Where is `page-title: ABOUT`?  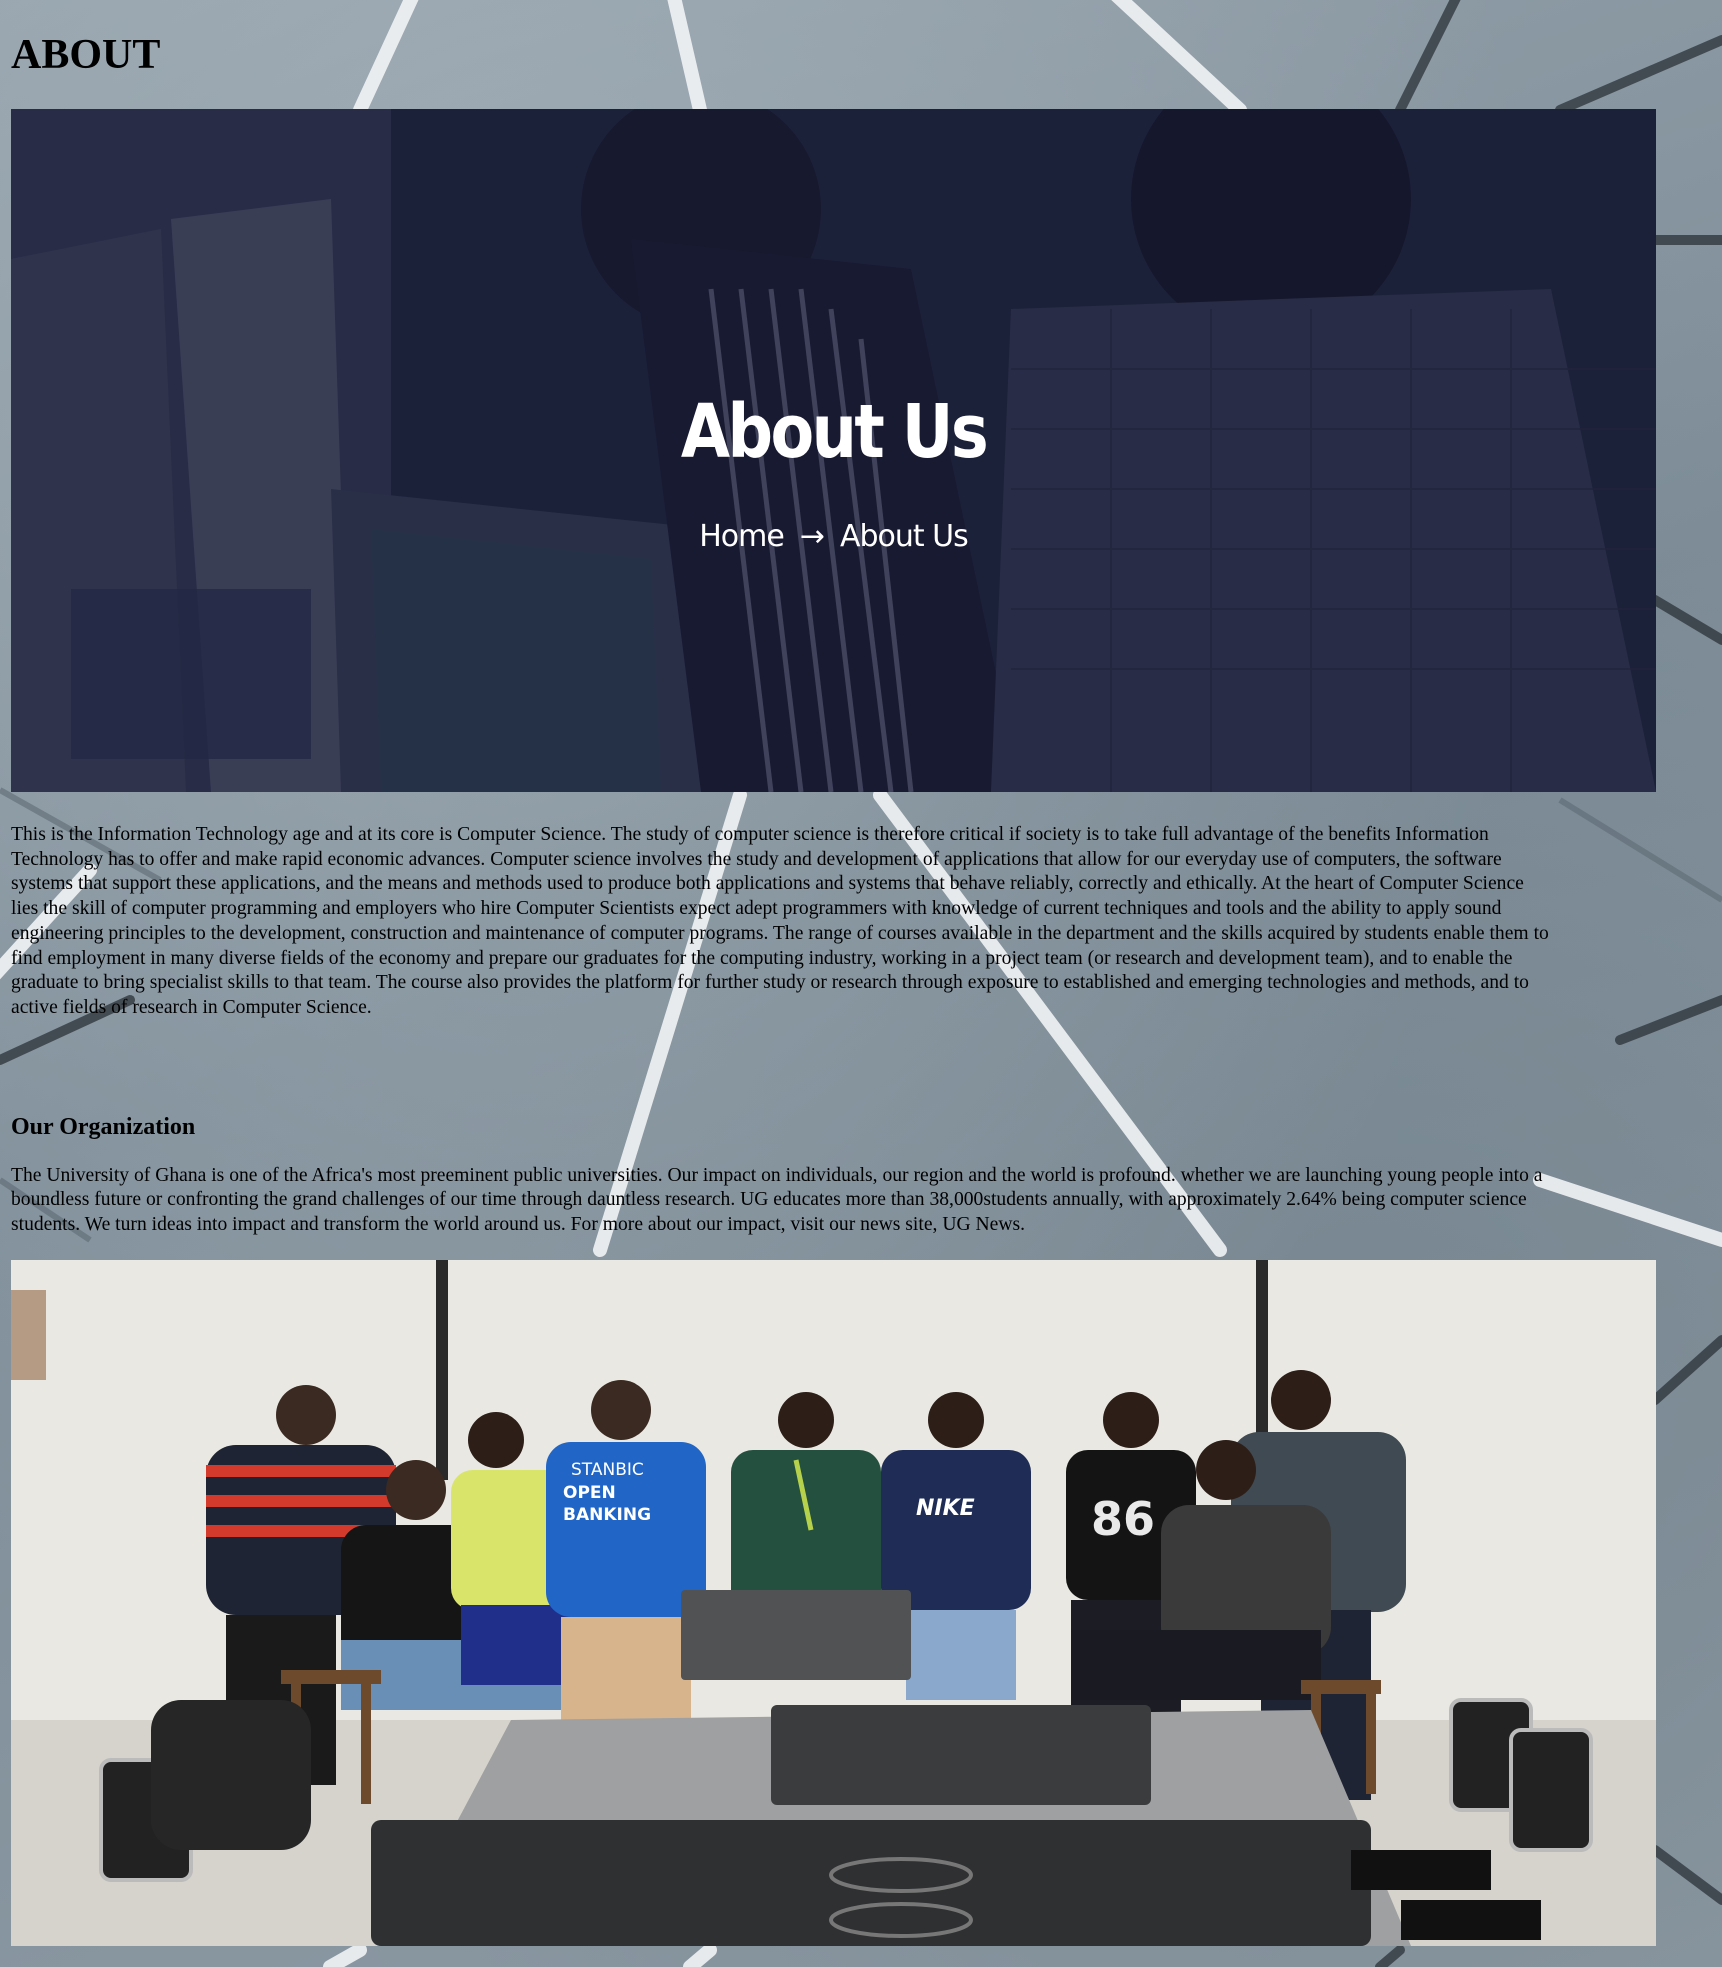 page-title: ABOUT is located at coordinates (86, 55).